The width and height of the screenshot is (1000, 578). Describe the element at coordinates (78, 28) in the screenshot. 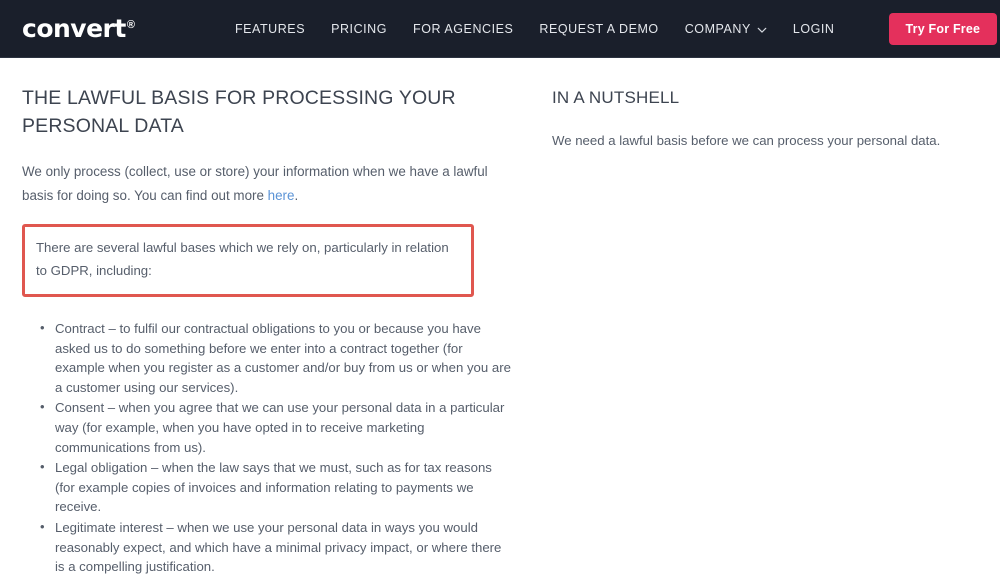

I see `site-logo: convert ®` at that location.